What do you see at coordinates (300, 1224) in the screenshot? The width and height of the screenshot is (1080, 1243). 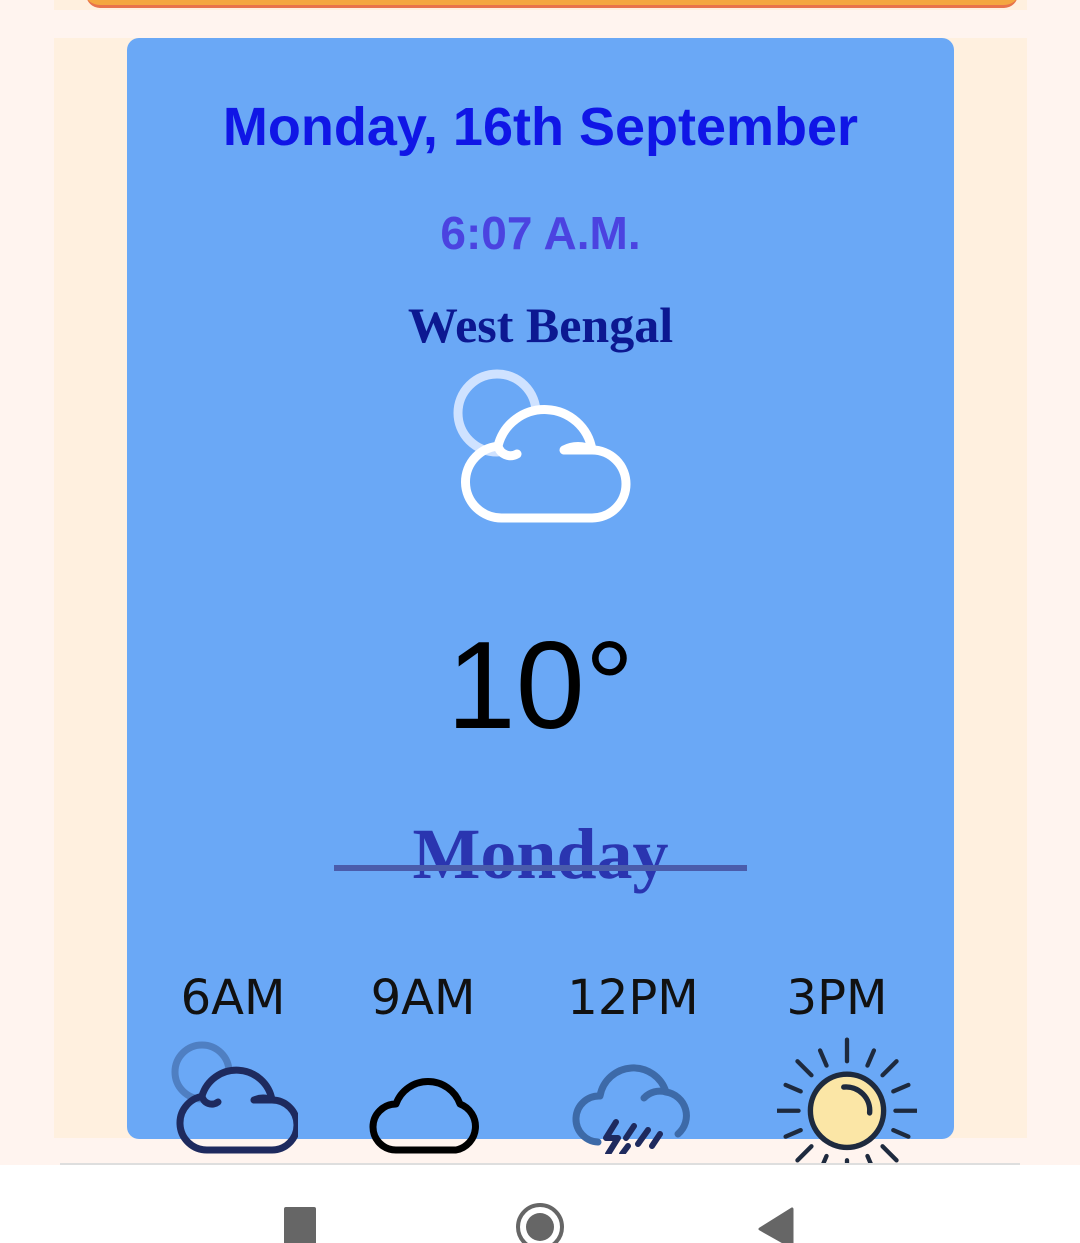 I see `square-icon` at bounding box center [300, 1224].